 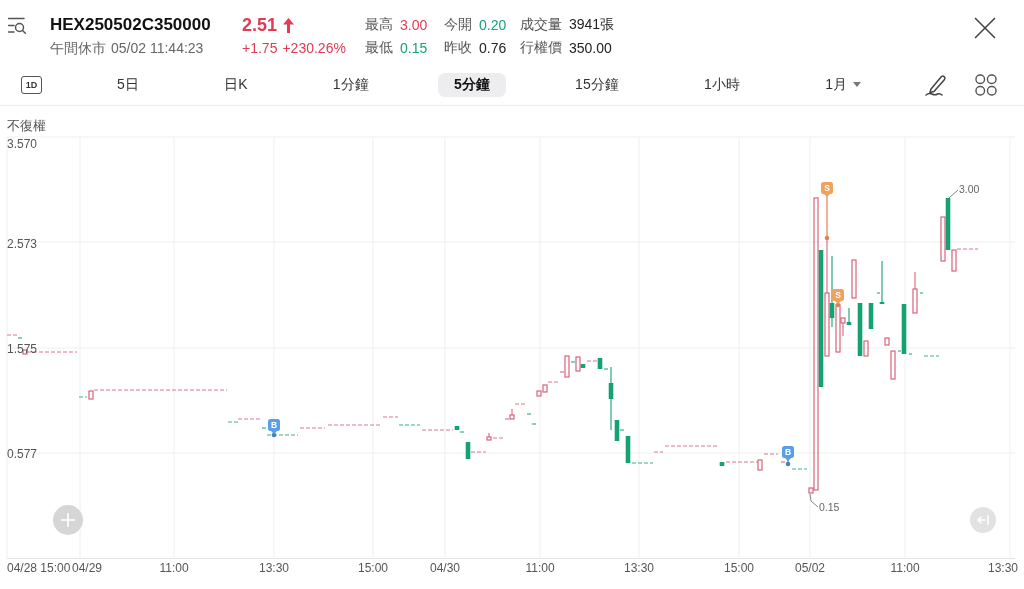 What do you see at coordinates (722, 84) in the screenshot?
I see `interval-tab: 1小時` at bounding box center [722, 84].